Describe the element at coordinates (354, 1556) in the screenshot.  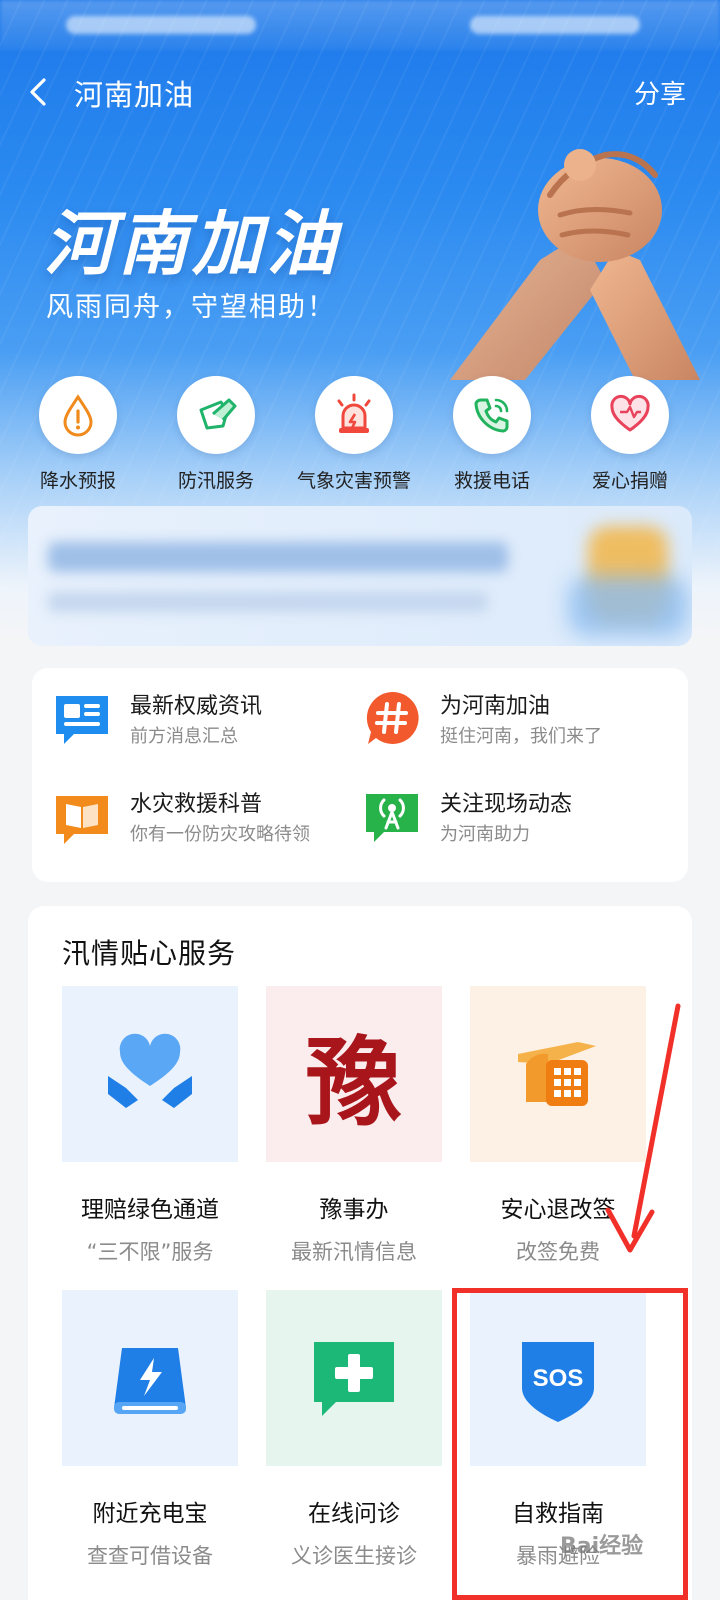
I see `service-subtitle: 义诊医生接诊` at that location.